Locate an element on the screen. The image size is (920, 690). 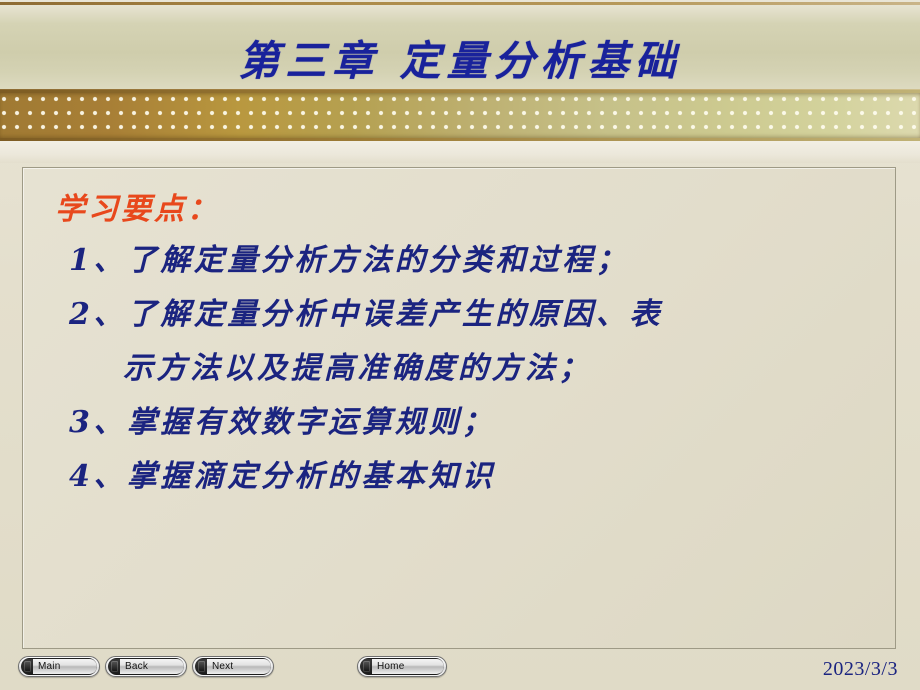
slide-title: 第三章 定量分析基础 is located at coordinates (460, 61).